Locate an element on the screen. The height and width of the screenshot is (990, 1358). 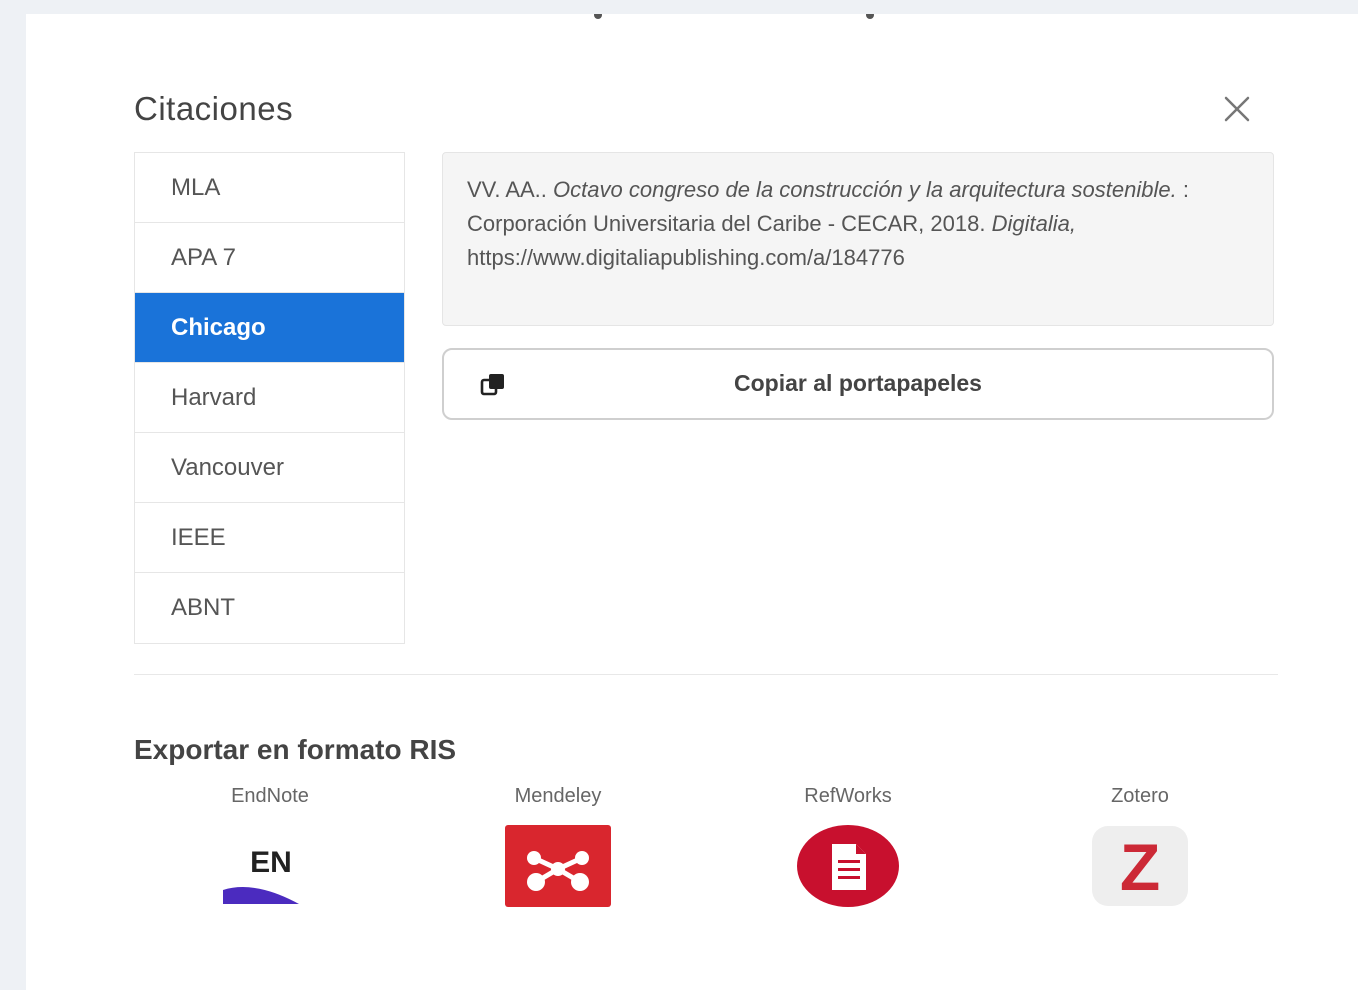
close-button is located at coordinates (1237, 109).